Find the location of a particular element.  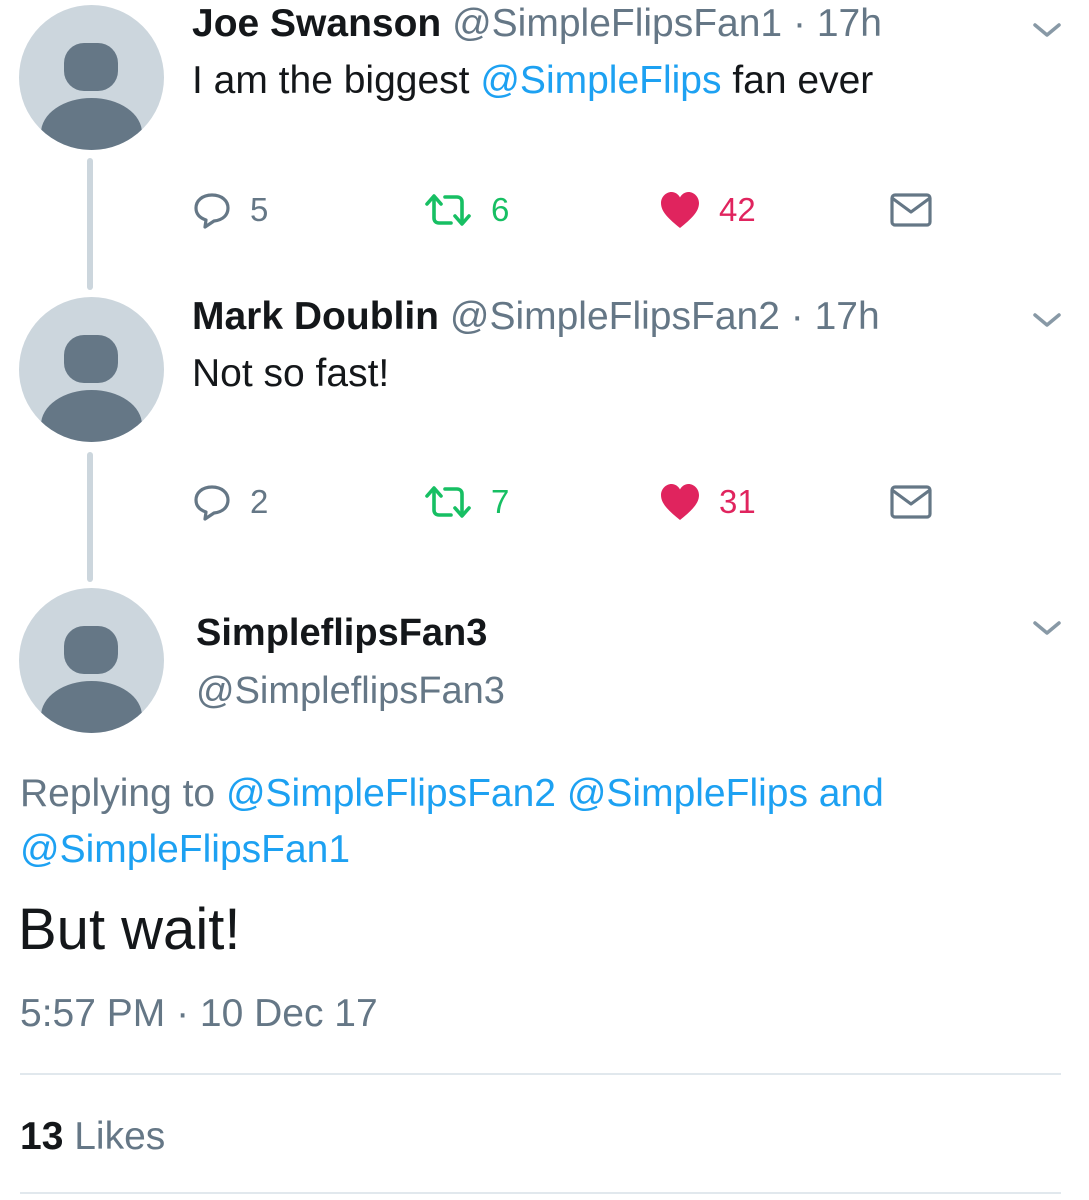

user-handle: @SimpleflipsFan3 is located at coordinates (350, 691).